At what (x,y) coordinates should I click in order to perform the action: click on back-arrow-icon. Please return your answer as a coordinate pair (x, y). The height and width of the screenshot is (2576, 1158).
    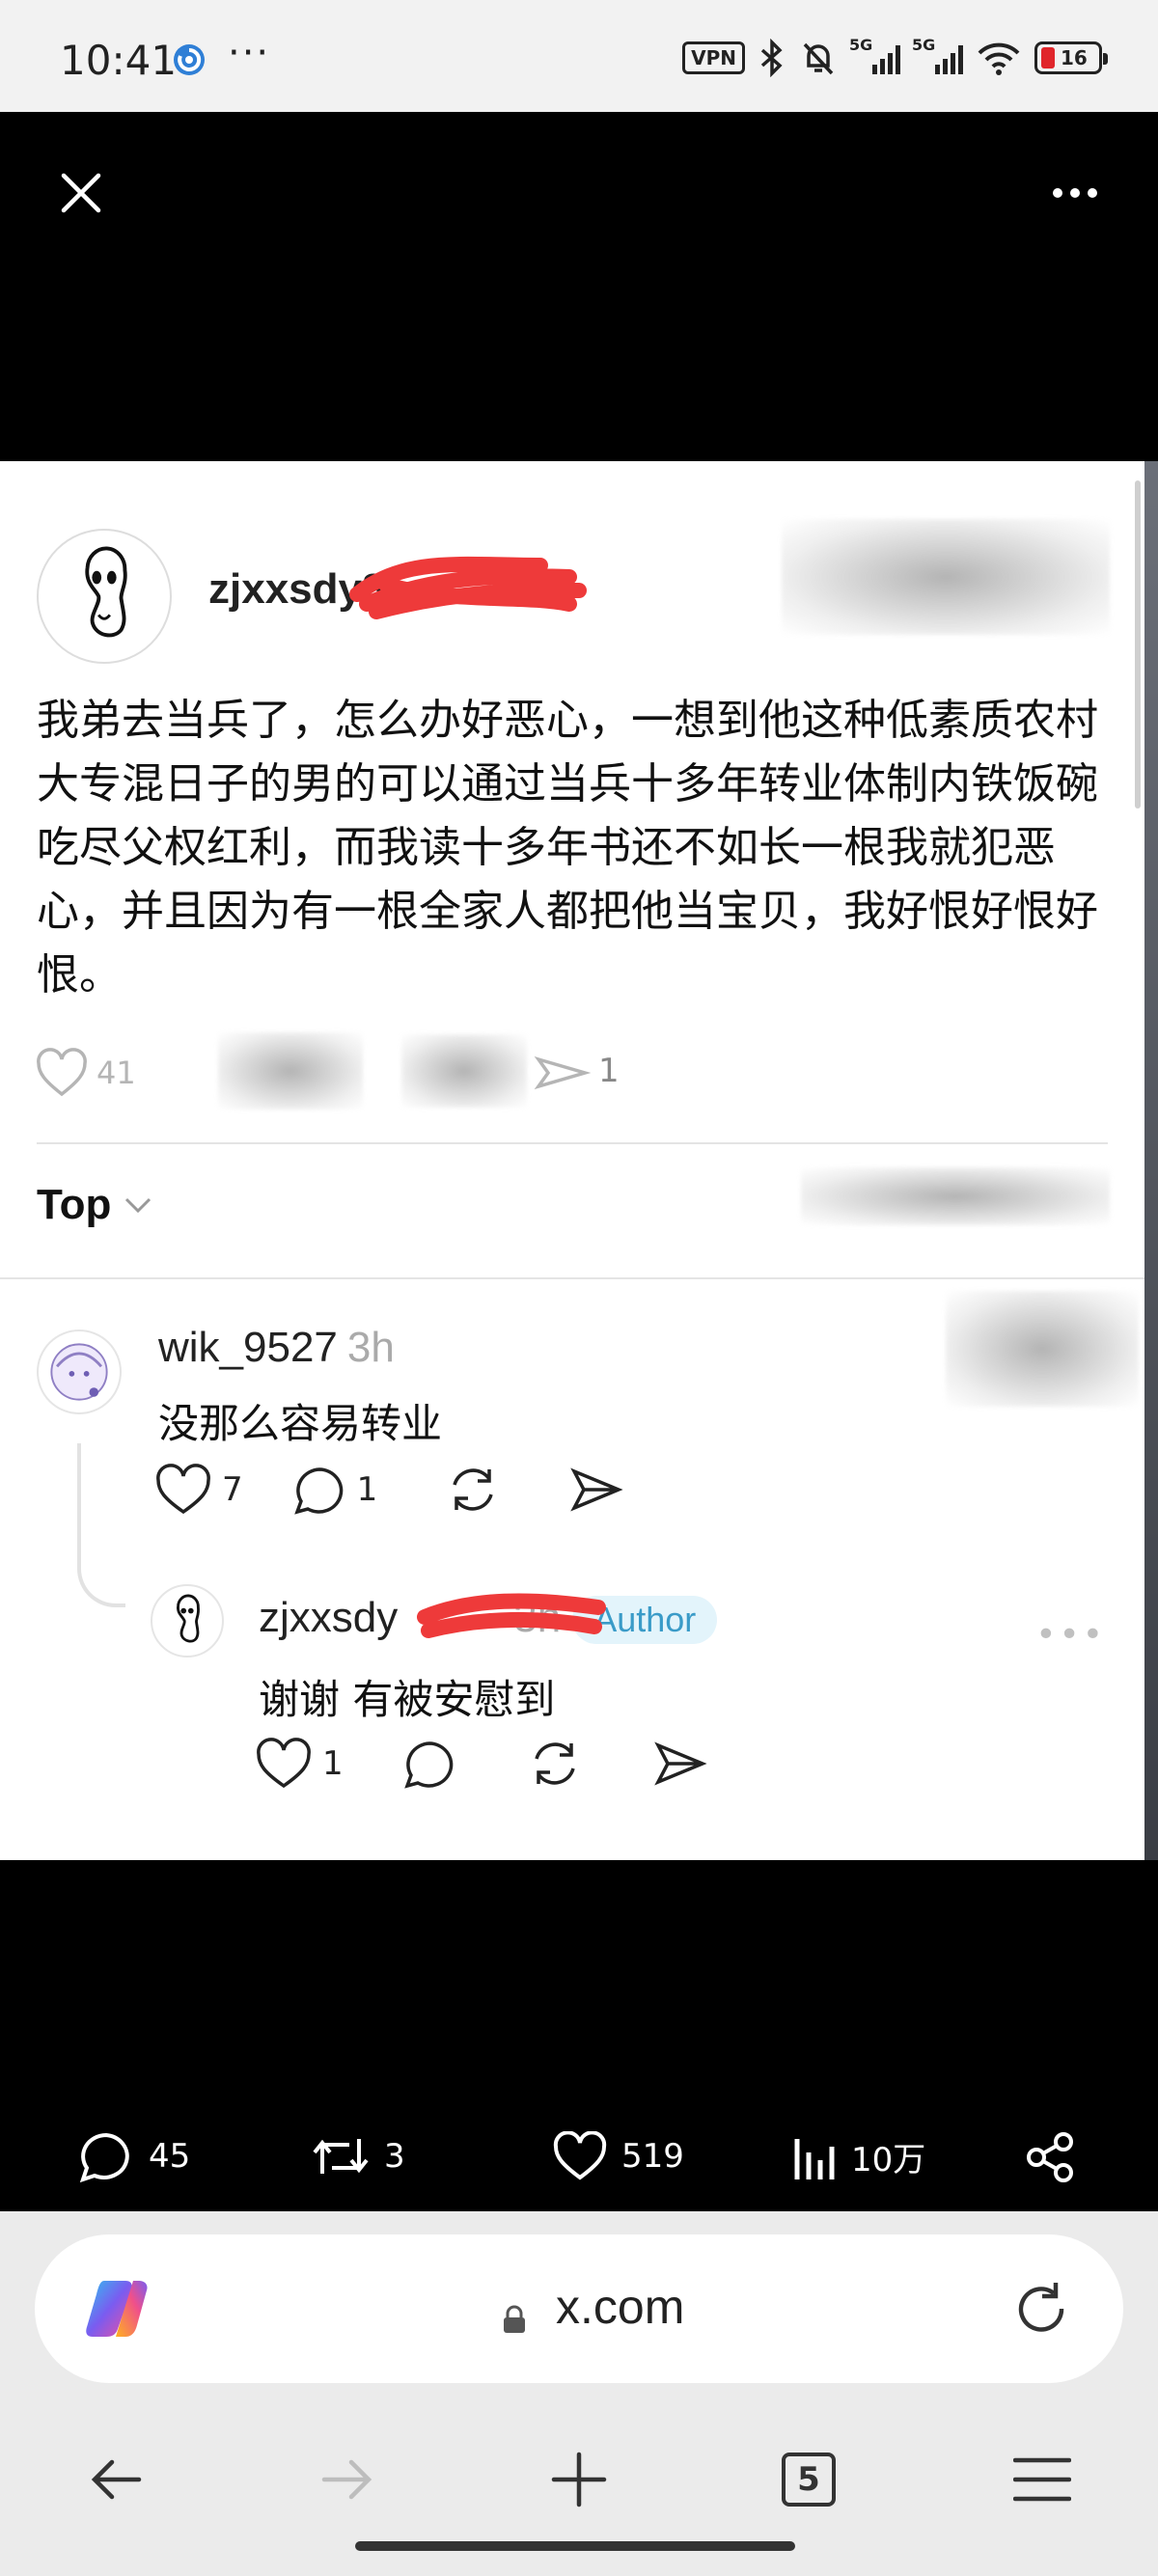
    Looking at the image, I should click on (116, 2479).